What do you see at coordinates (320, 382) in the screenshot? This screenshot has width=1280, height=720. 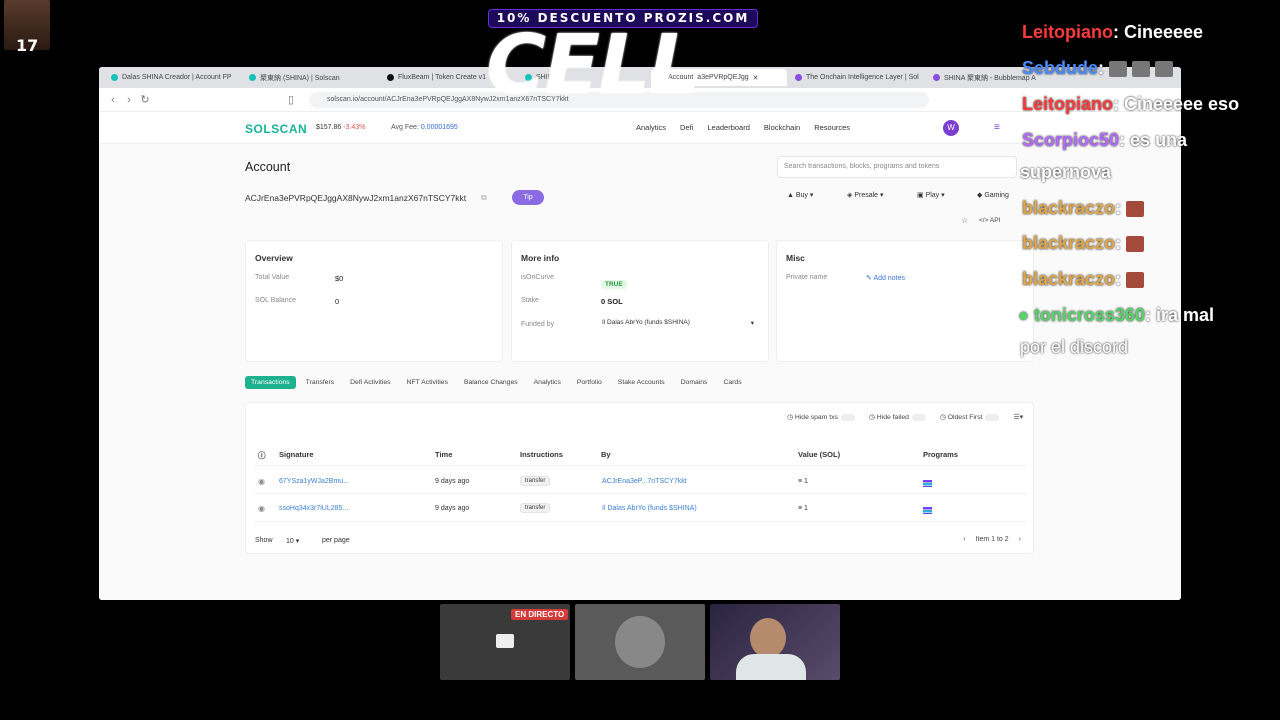 I see `tab-transfers: Transfers` at bounding box center [320, 382].